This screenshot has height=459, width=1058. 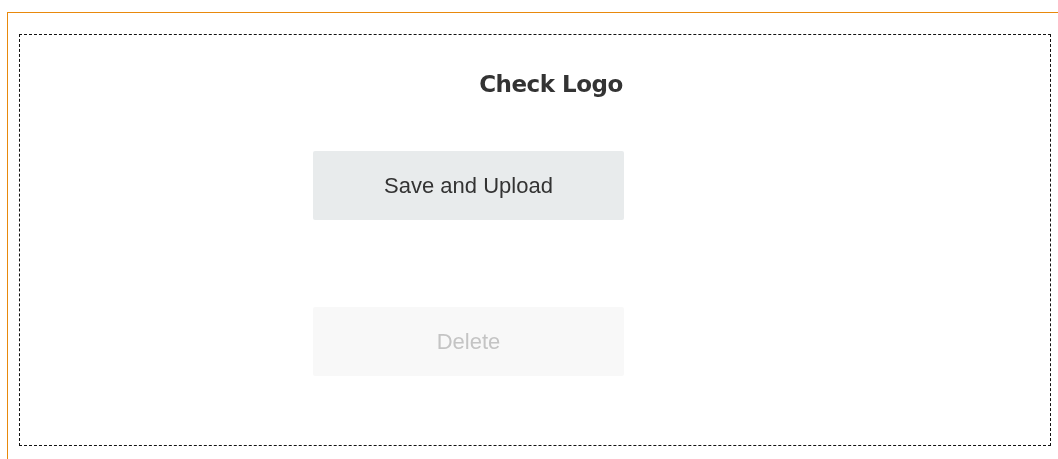 What do you see at coordinates (551, 84) in the screenshot?
I see `title: Check Logo` at bounding box center [551, 84].